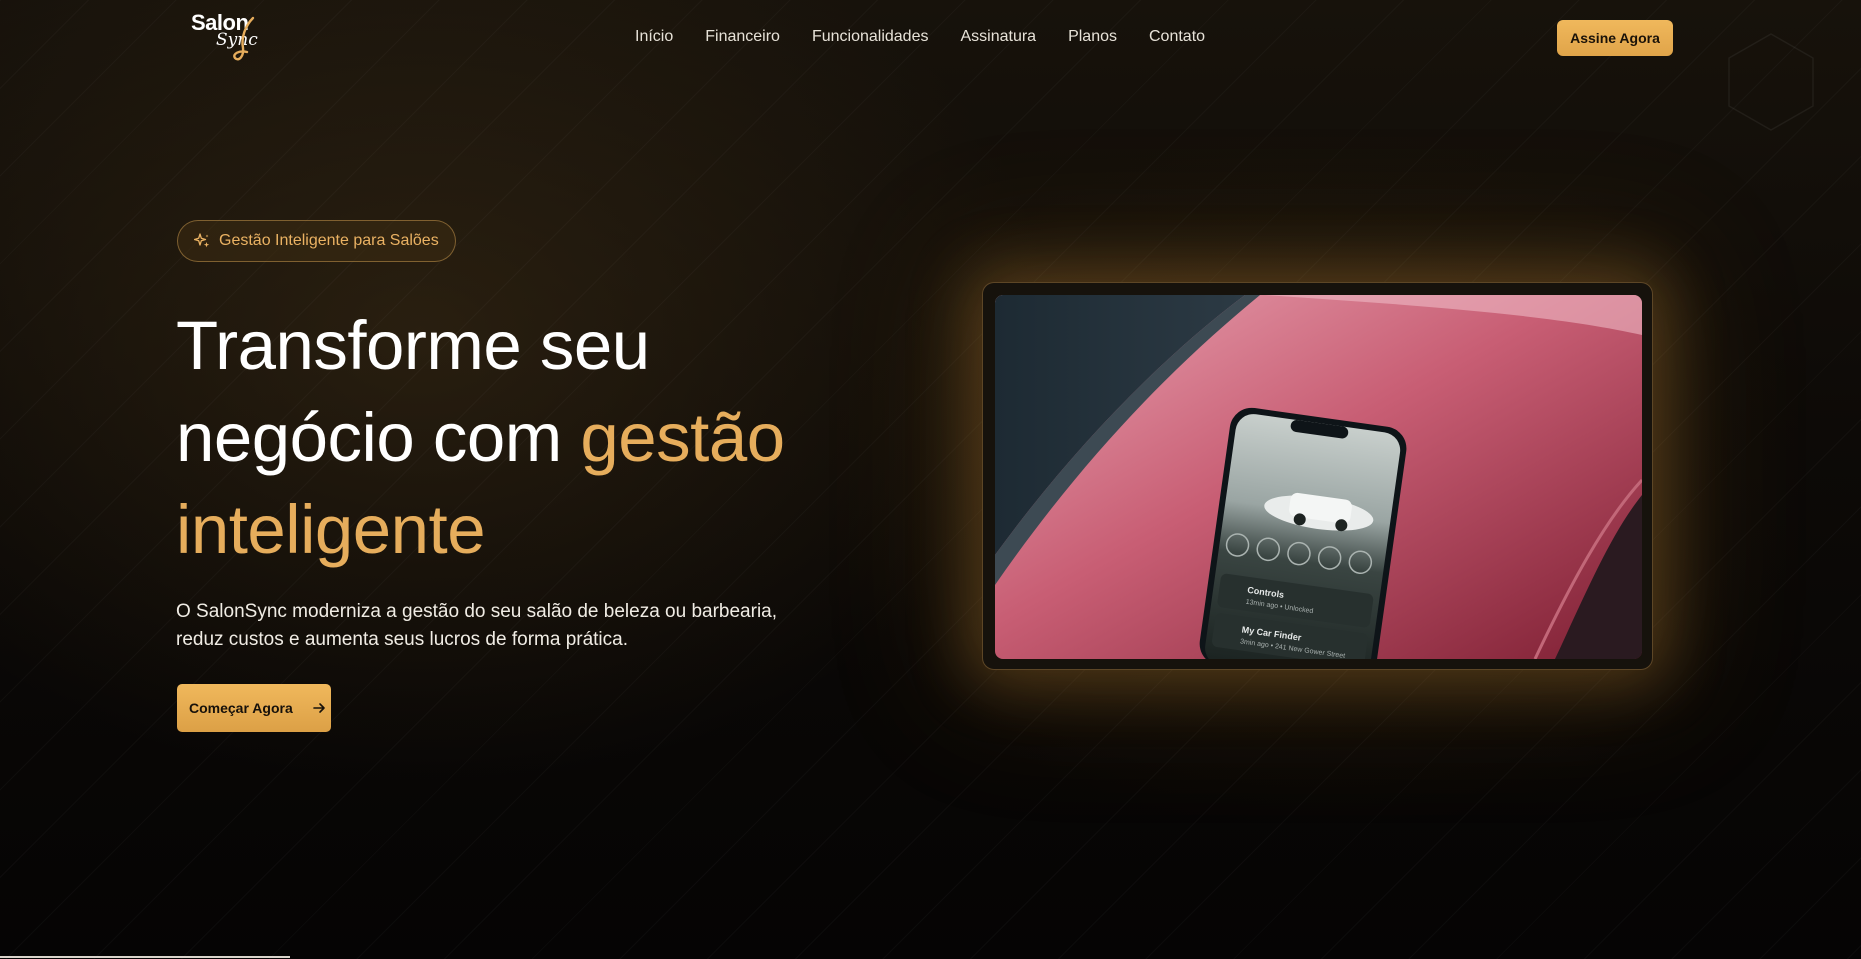  I want to click on bottom-divider, so click(145, 957).